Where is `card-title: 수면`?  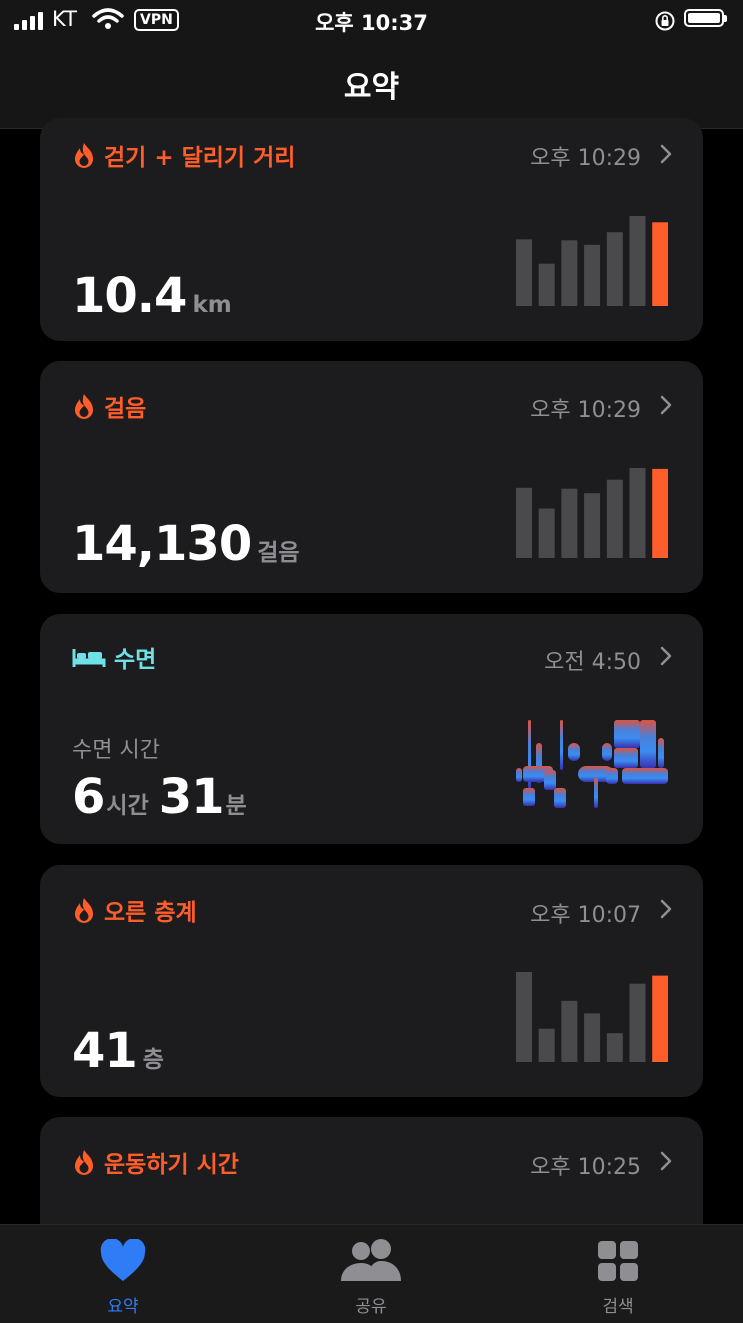
card-title: 수면 is located at coordinates (135, 660).